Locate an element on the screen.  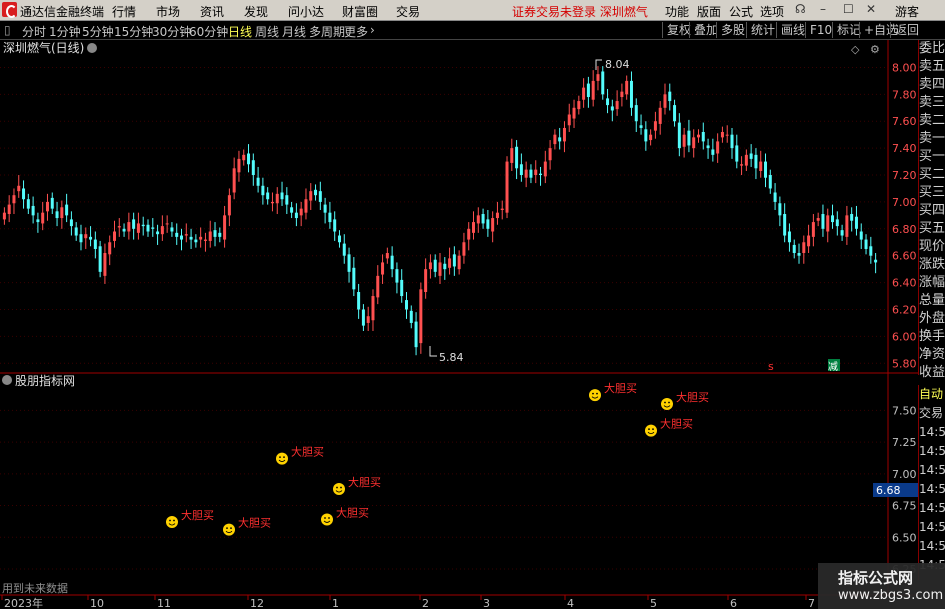
tool-diejia: 叠加 is located at coordinates (703, 30).